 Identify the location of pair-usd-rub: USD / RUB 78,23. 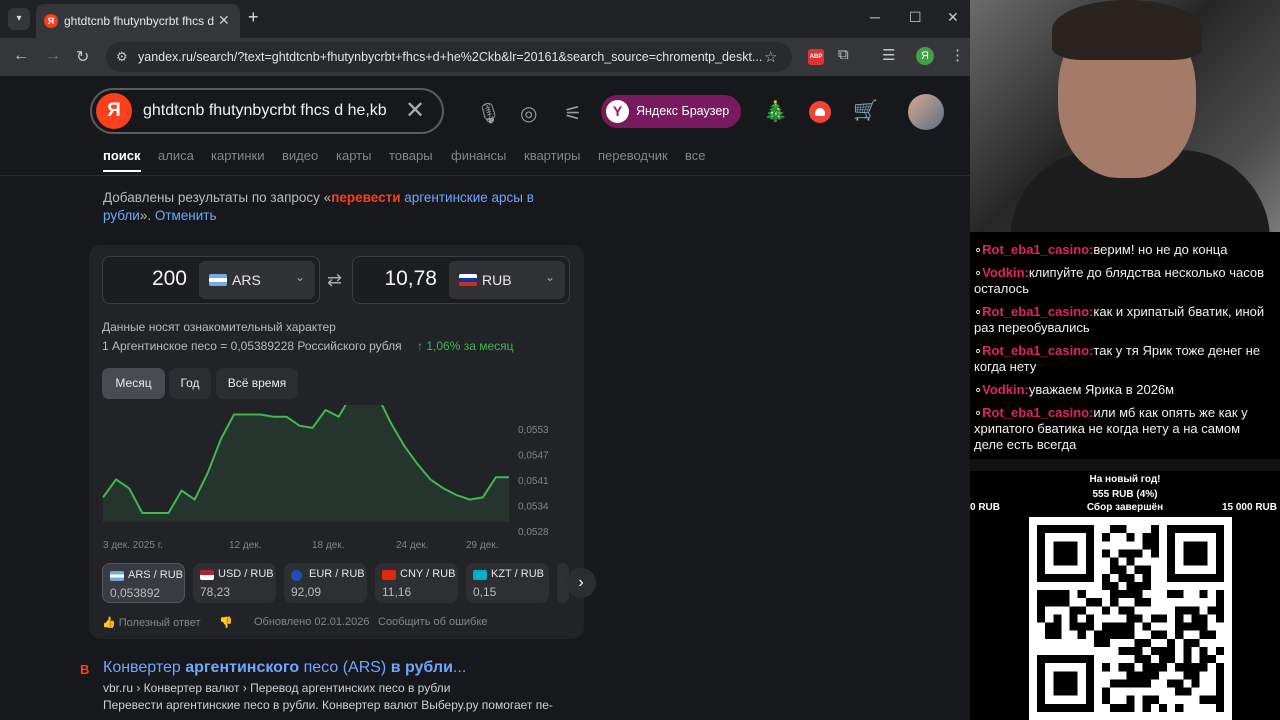
(234, 583).